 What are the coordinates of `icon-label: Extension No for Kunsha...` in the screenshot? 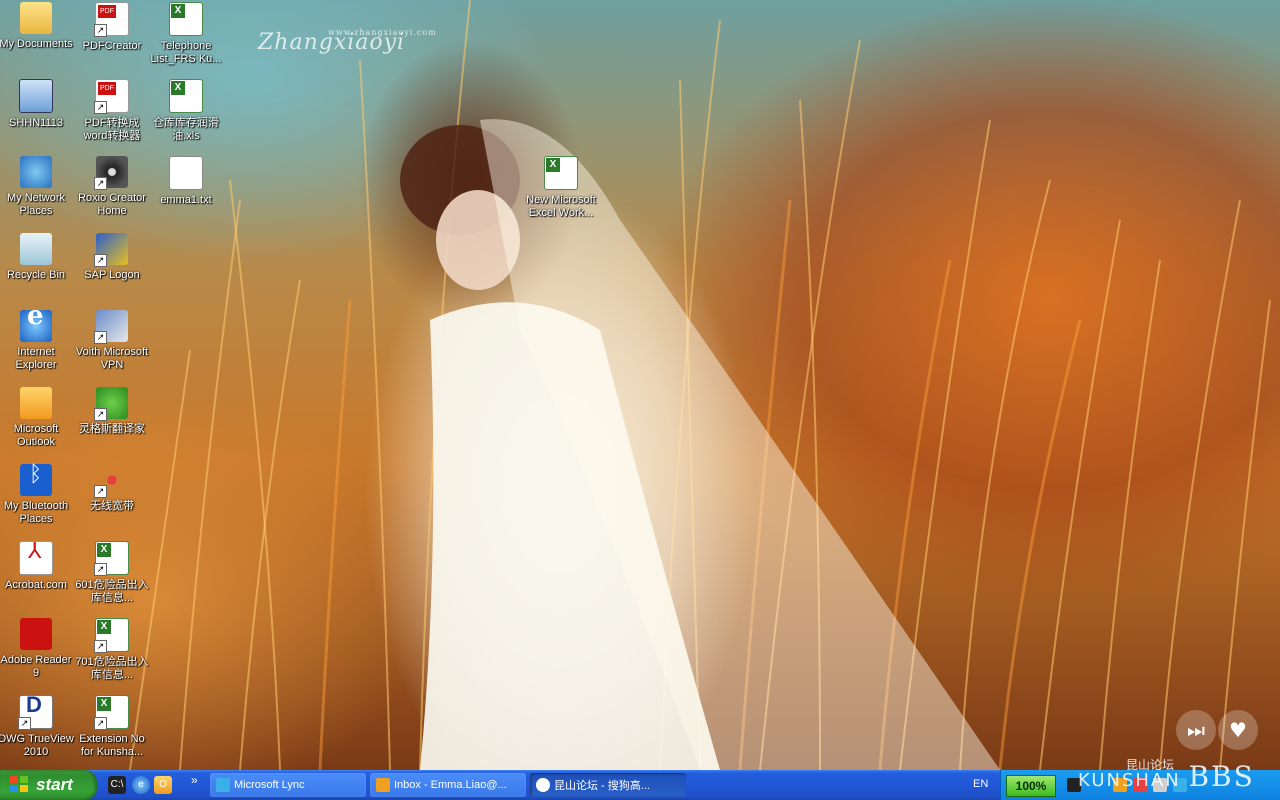 It's located at (112, 745).